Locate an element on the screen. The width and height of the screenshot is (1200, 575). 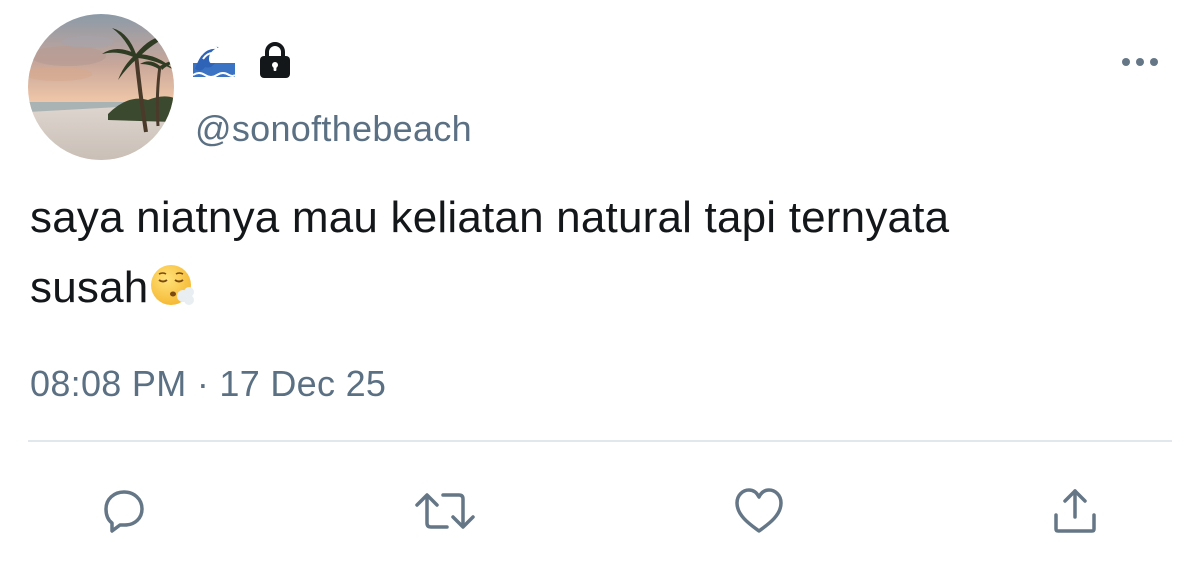
share-button is located at coordinates (1075, 511).